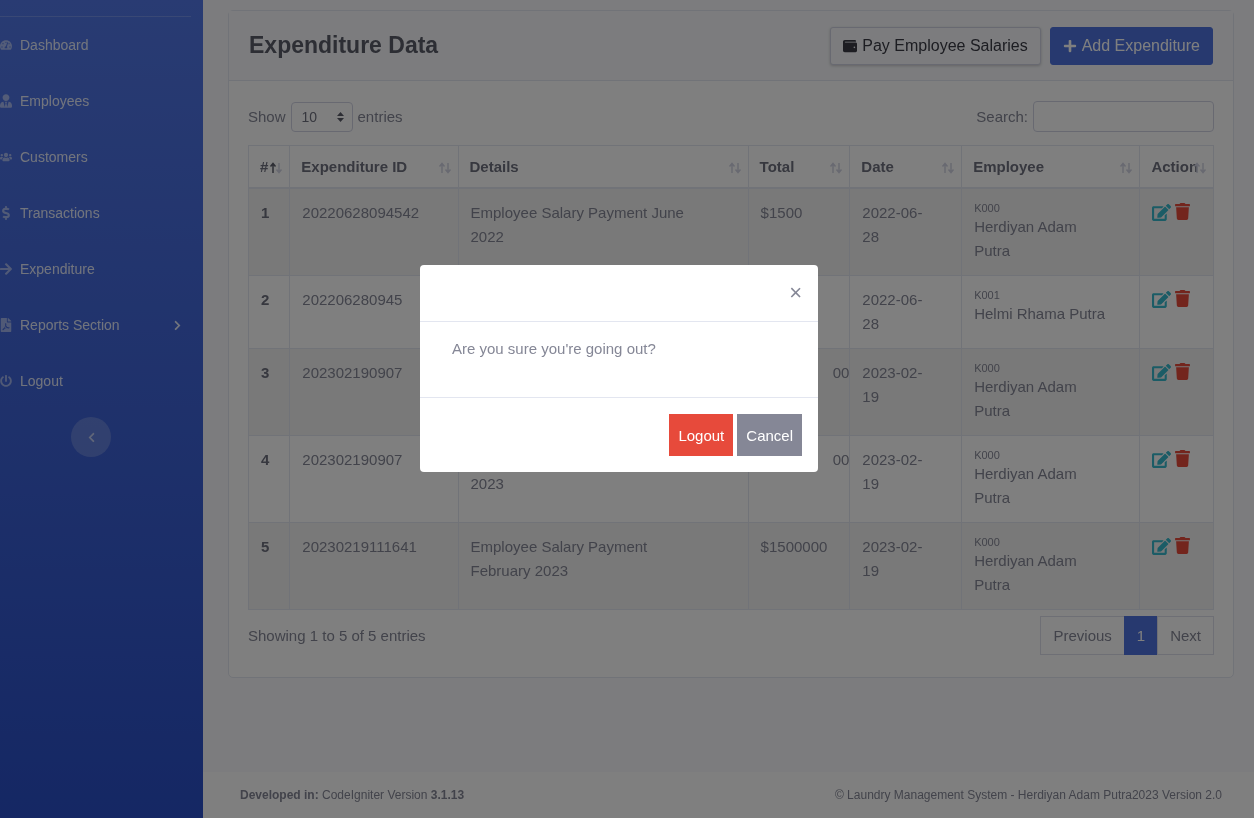 The image size is (1254, 818). Describe the element at coordinates (337, 635) in the screenshot. I see `entries-info: Showing 1 to 5 of 5 entries` at that location.